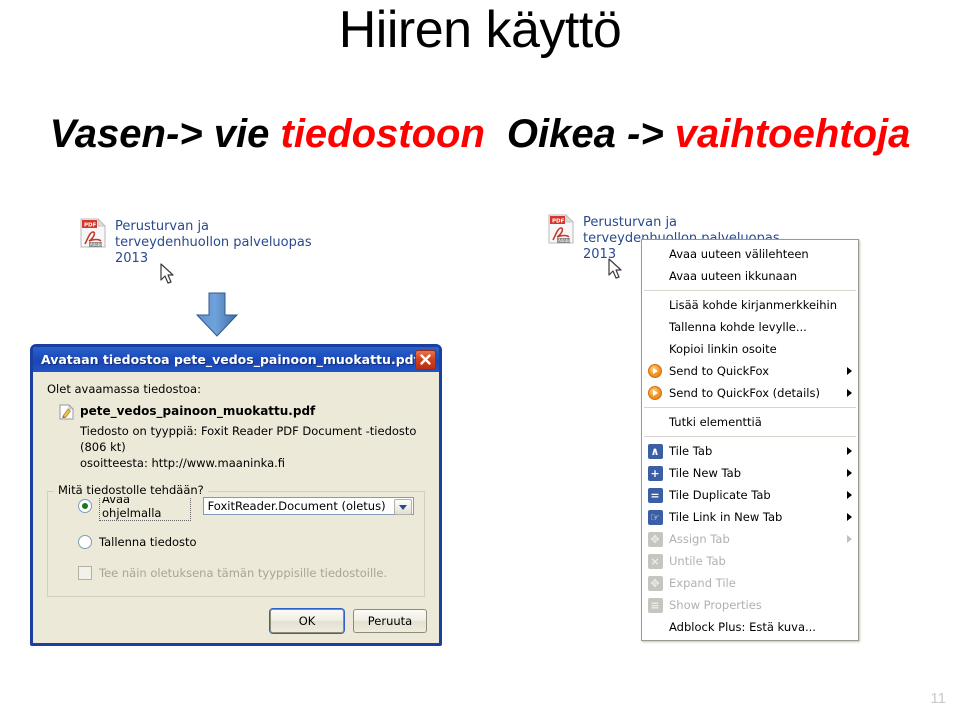 This screenshot has width=960, height=715. Describe the element at coordinates (148, 542) in the screenshot. I see `radio-save-file-label: Tallenna tiedosto` at that location.